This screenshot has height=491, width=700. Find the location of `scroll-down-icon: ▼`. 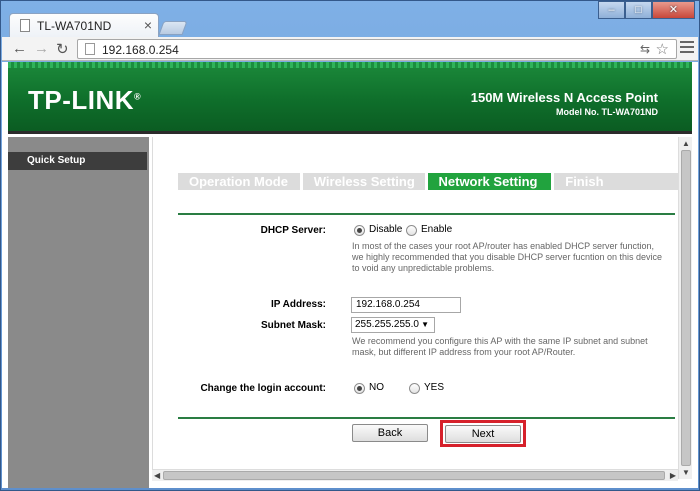

scroll-down-icon: ▼ is located at coordinates (686, 472).